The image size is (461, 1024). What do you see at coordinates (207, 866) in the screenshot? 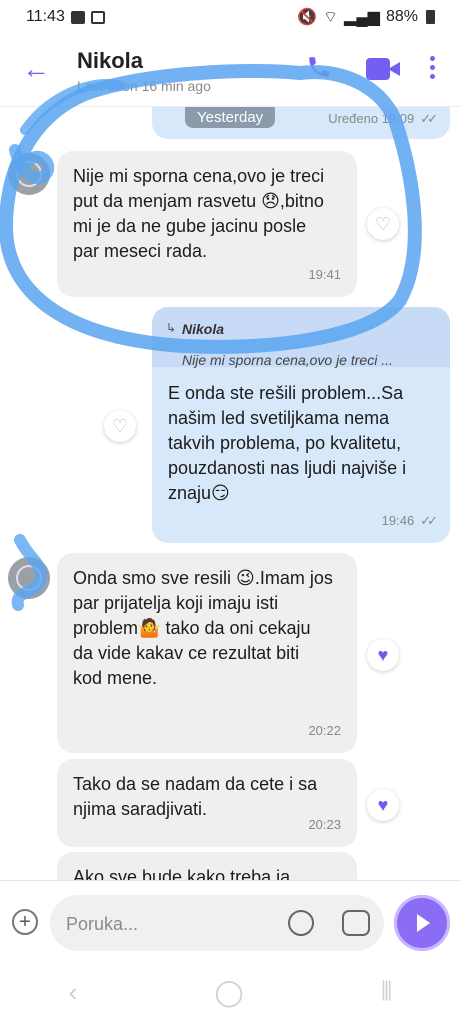
I see `incoming-message-bubble: Ako sve bude kako treba,ia` at bounding box center [207, 866].